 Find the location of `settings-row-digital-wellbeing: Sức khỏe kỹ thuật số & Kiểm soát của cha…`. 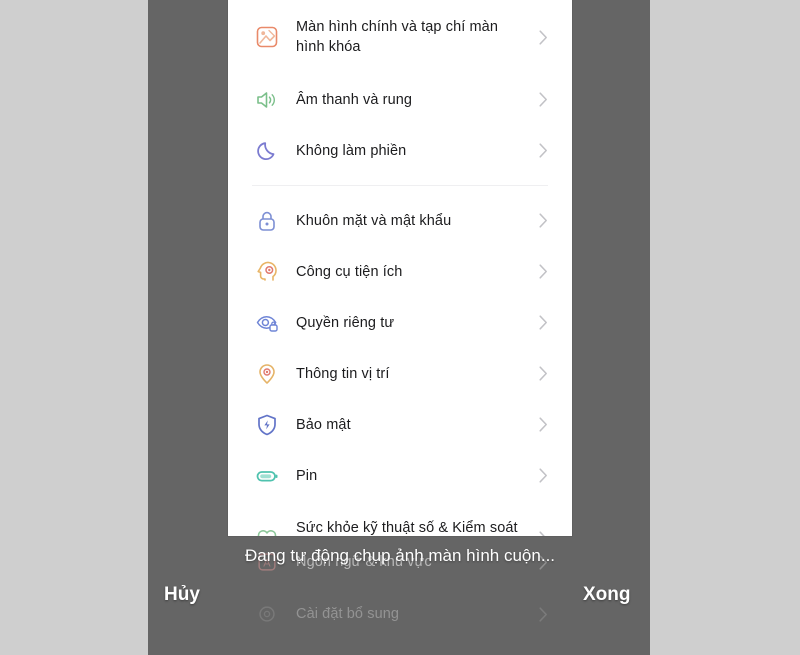

settings-row-digital-wellbeing: Sức khỏe kỹ thuật số & Kiểm soát của cha… is located at coordinates (400, 518).